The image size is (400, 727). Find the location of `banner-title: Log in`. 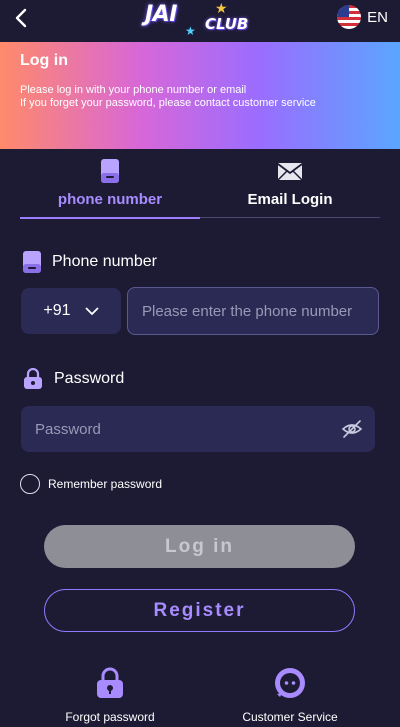

banner-title: Log in is located at coordinates (44, 60).